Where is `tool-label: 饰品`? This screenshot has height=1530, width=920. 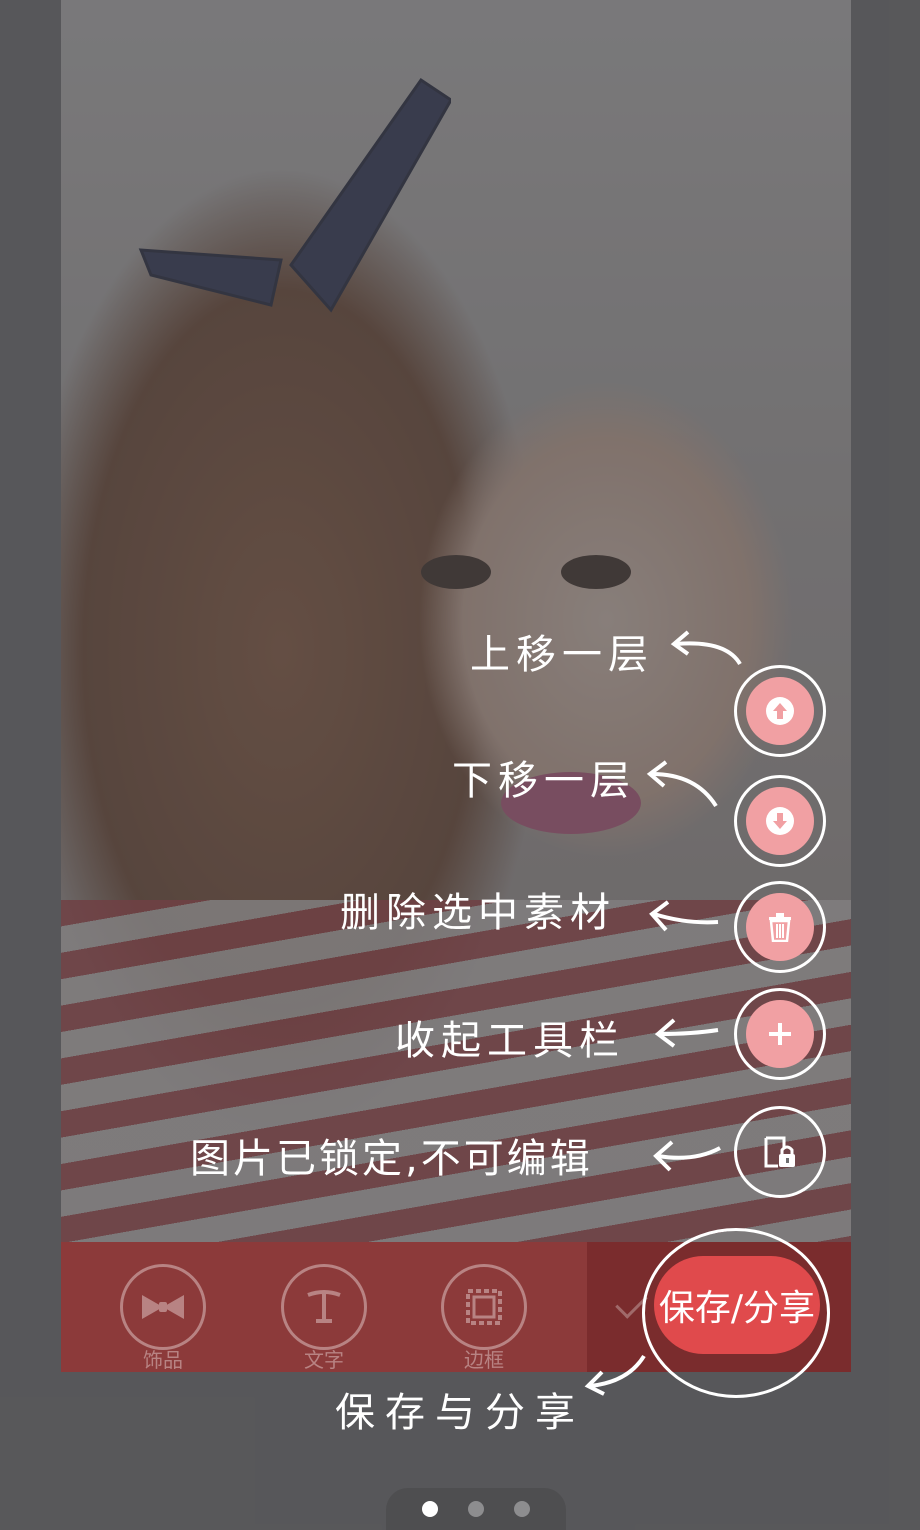 tool-label: 饰品 is located at coordinates (163, 1360).